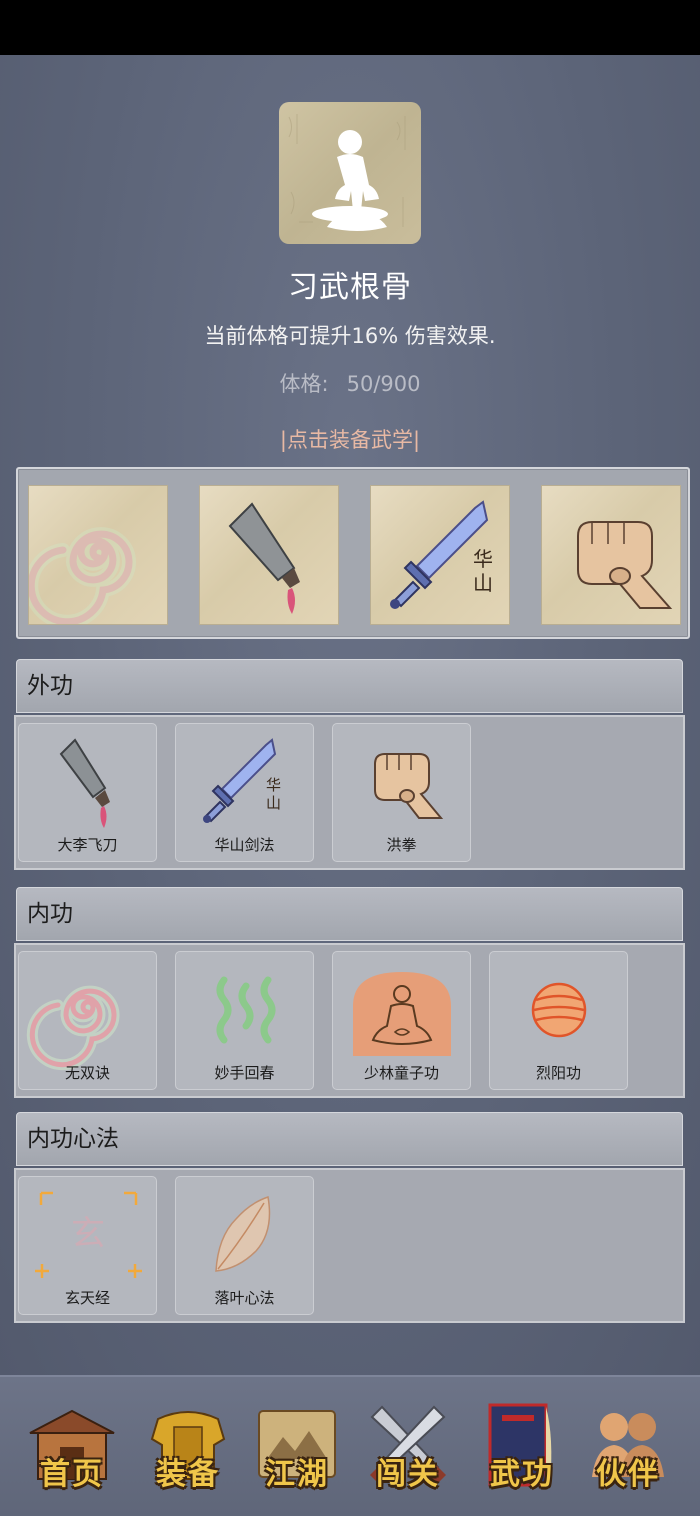 The width and height of the screenshot is (700, 1516). Describe the element at coordinates (353, 553) in the screenshot. I see `equipped-slots-panel: 华 山` at that location.